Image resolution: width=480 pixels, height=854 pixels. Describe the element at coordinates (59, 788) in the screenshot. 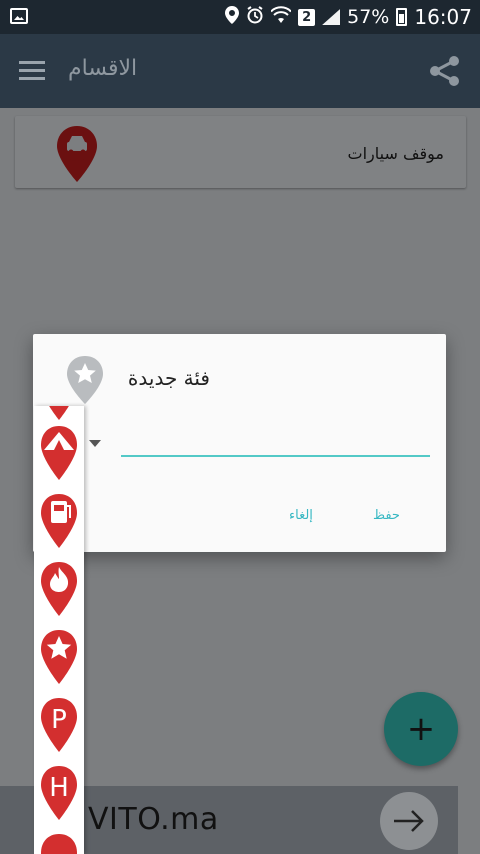

I see `svg-text: H` at that location.